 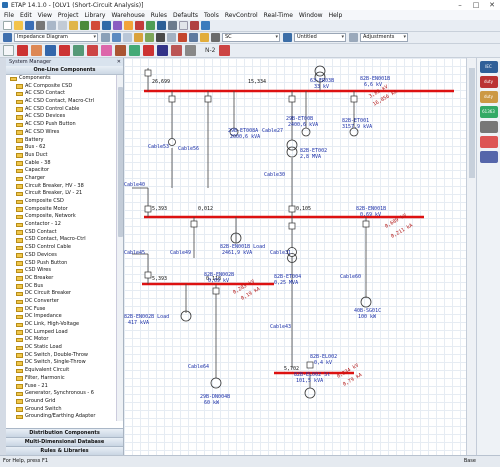 I want to click on relay-icon, so click(x=106, y=50).